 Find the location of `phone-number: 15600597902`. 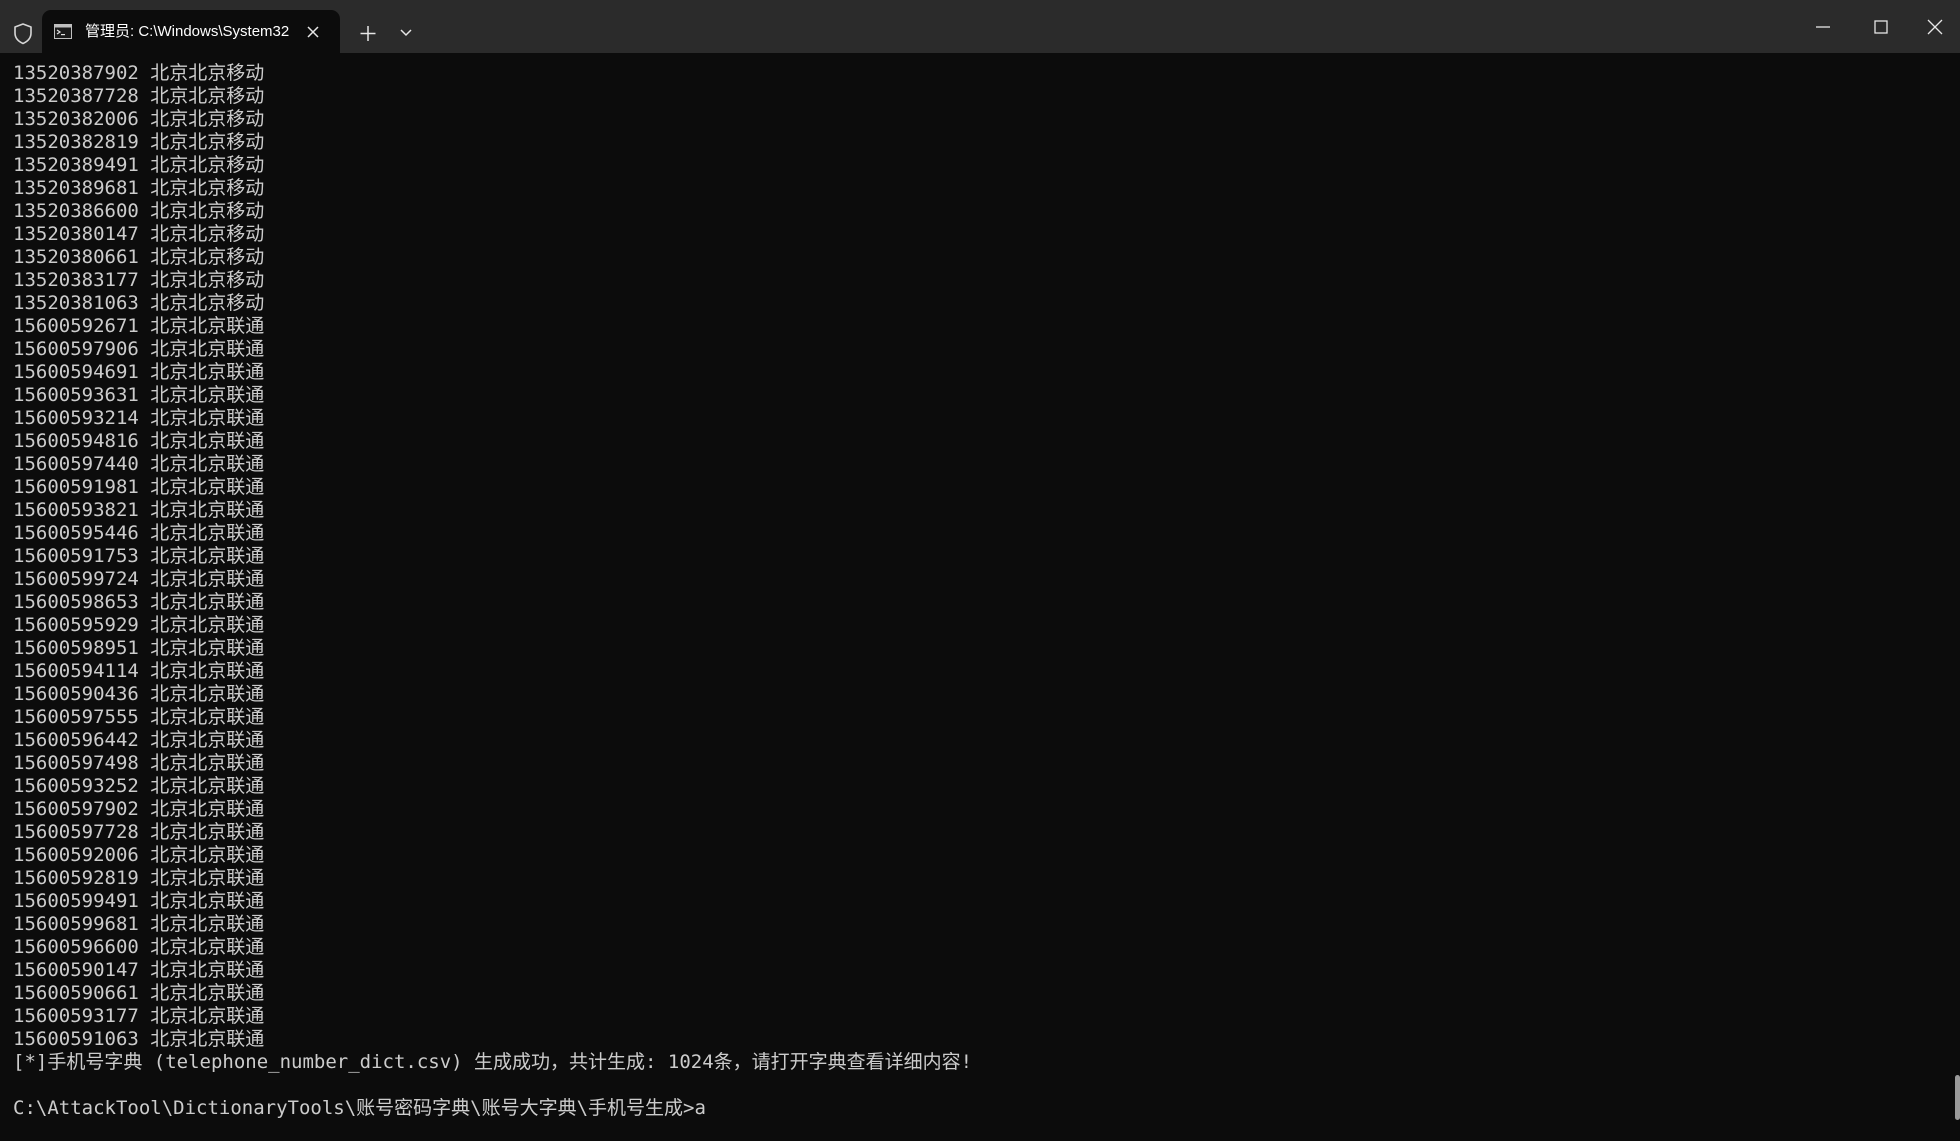

phone-number: 15600597902 is located at coordinates (76, 809).